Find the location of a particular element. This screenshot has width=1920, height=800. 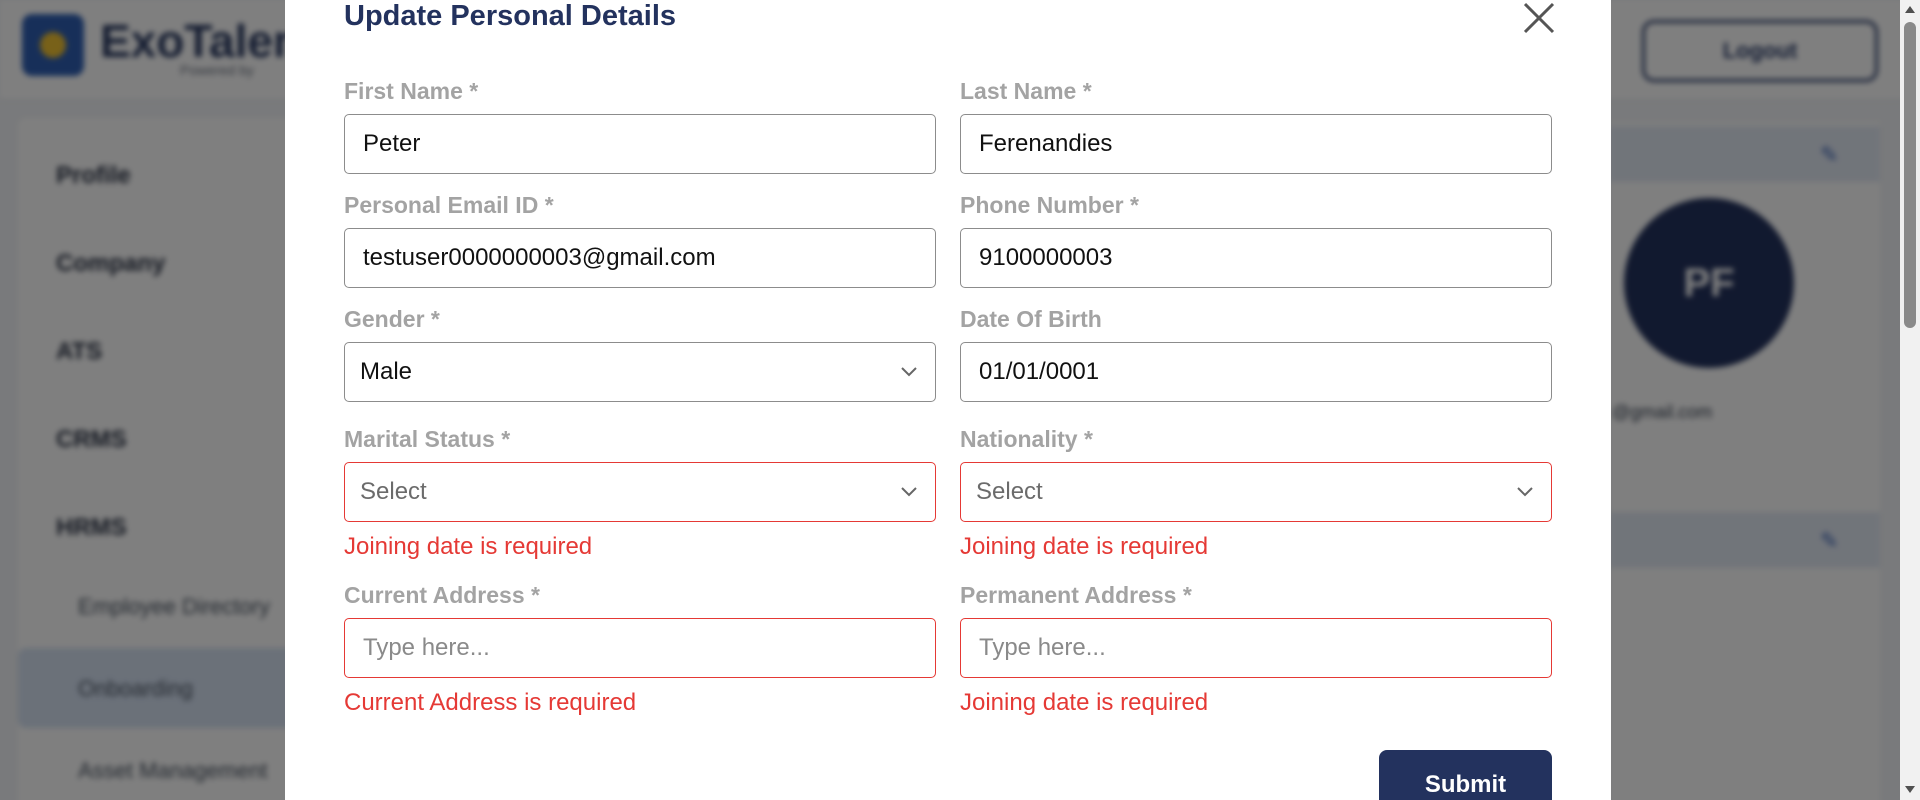

phone-number-label: Phone Number * is located at coordinates (1049, 205).